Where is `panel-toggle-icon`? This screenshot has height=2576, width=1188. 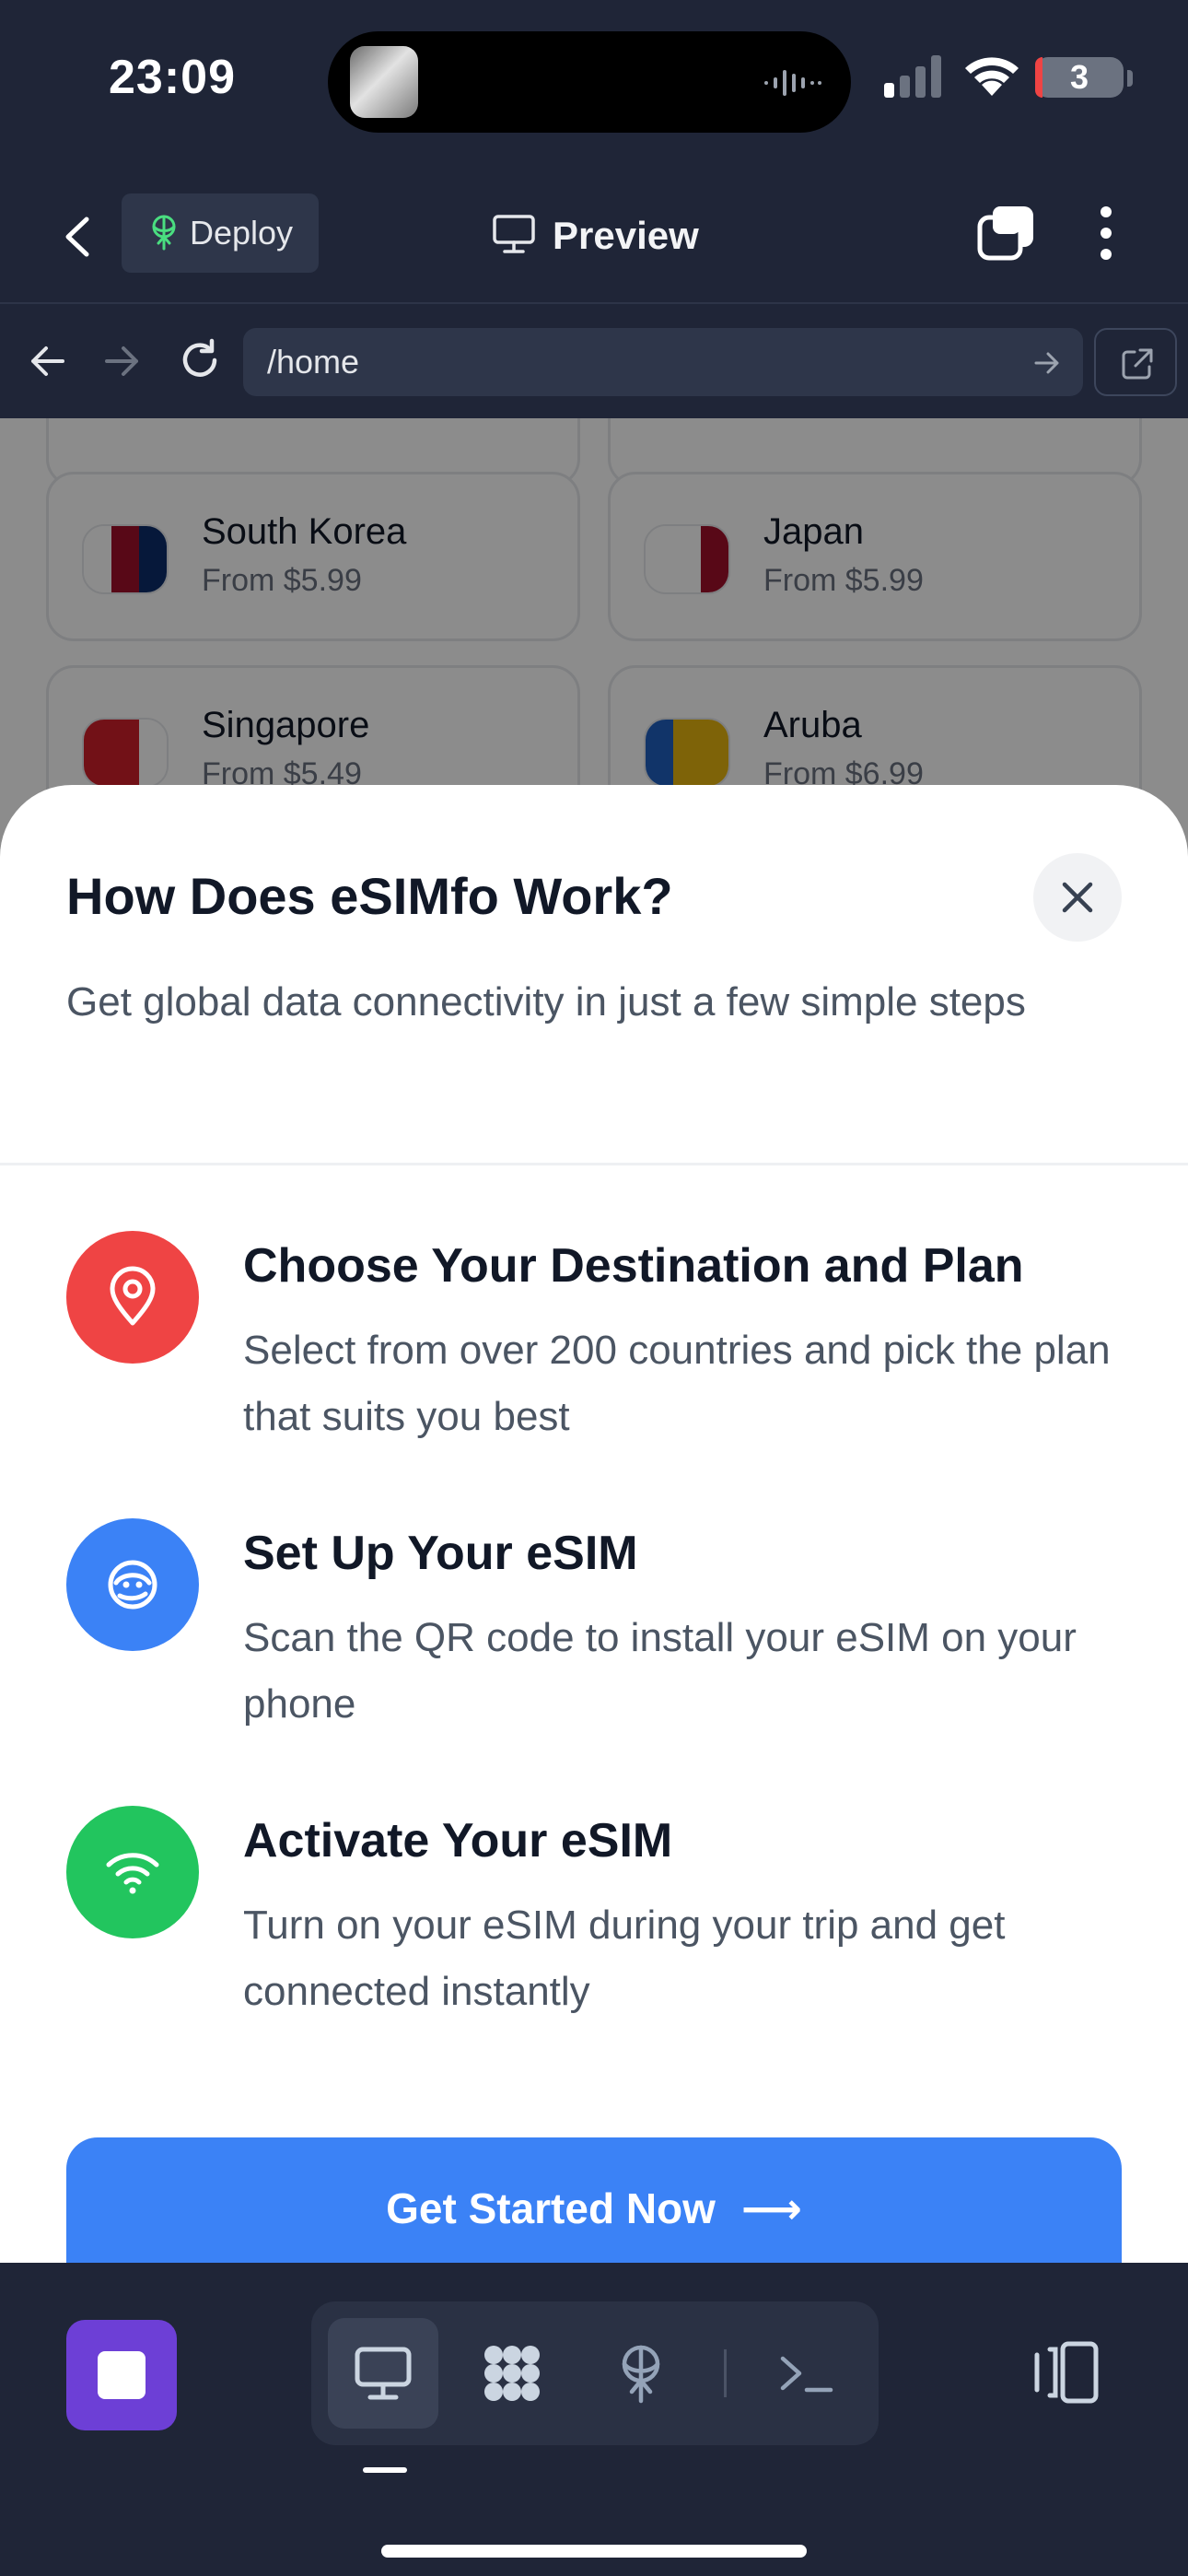
panel-toggle-icon is located at coordinates (1066, 2373).